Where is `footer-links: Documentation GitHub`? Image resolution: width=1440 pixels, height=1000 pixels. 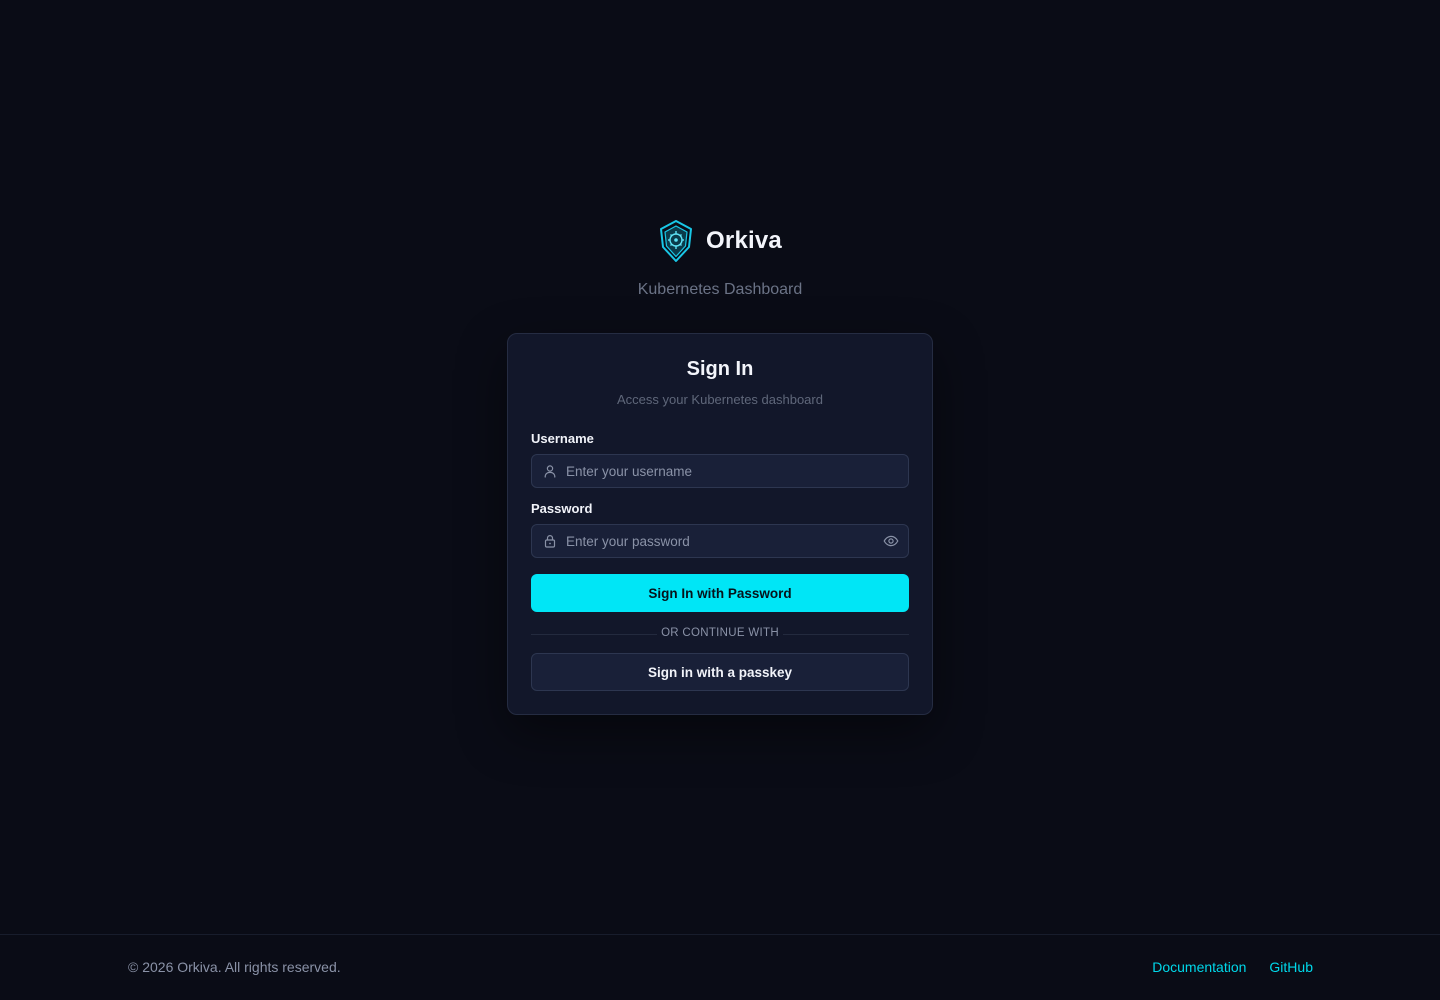 footer-links: Documentation GitHub is located at coordinates (1232, 967).